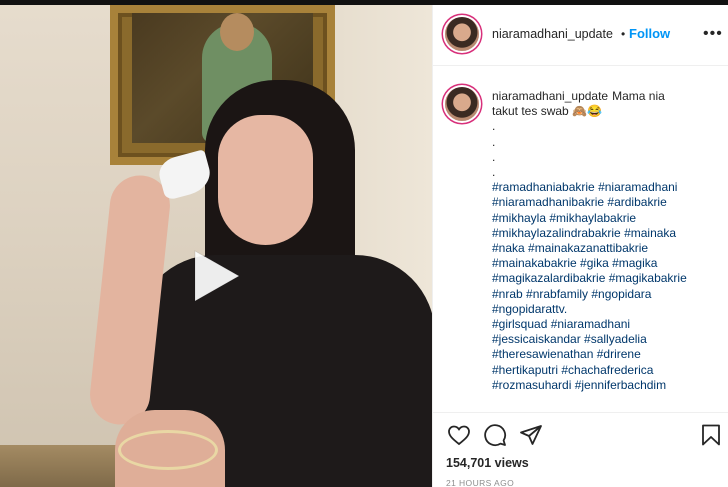  Describe the element at coordinates (462, 34) in the screenshot. I see `avatar` at that location.